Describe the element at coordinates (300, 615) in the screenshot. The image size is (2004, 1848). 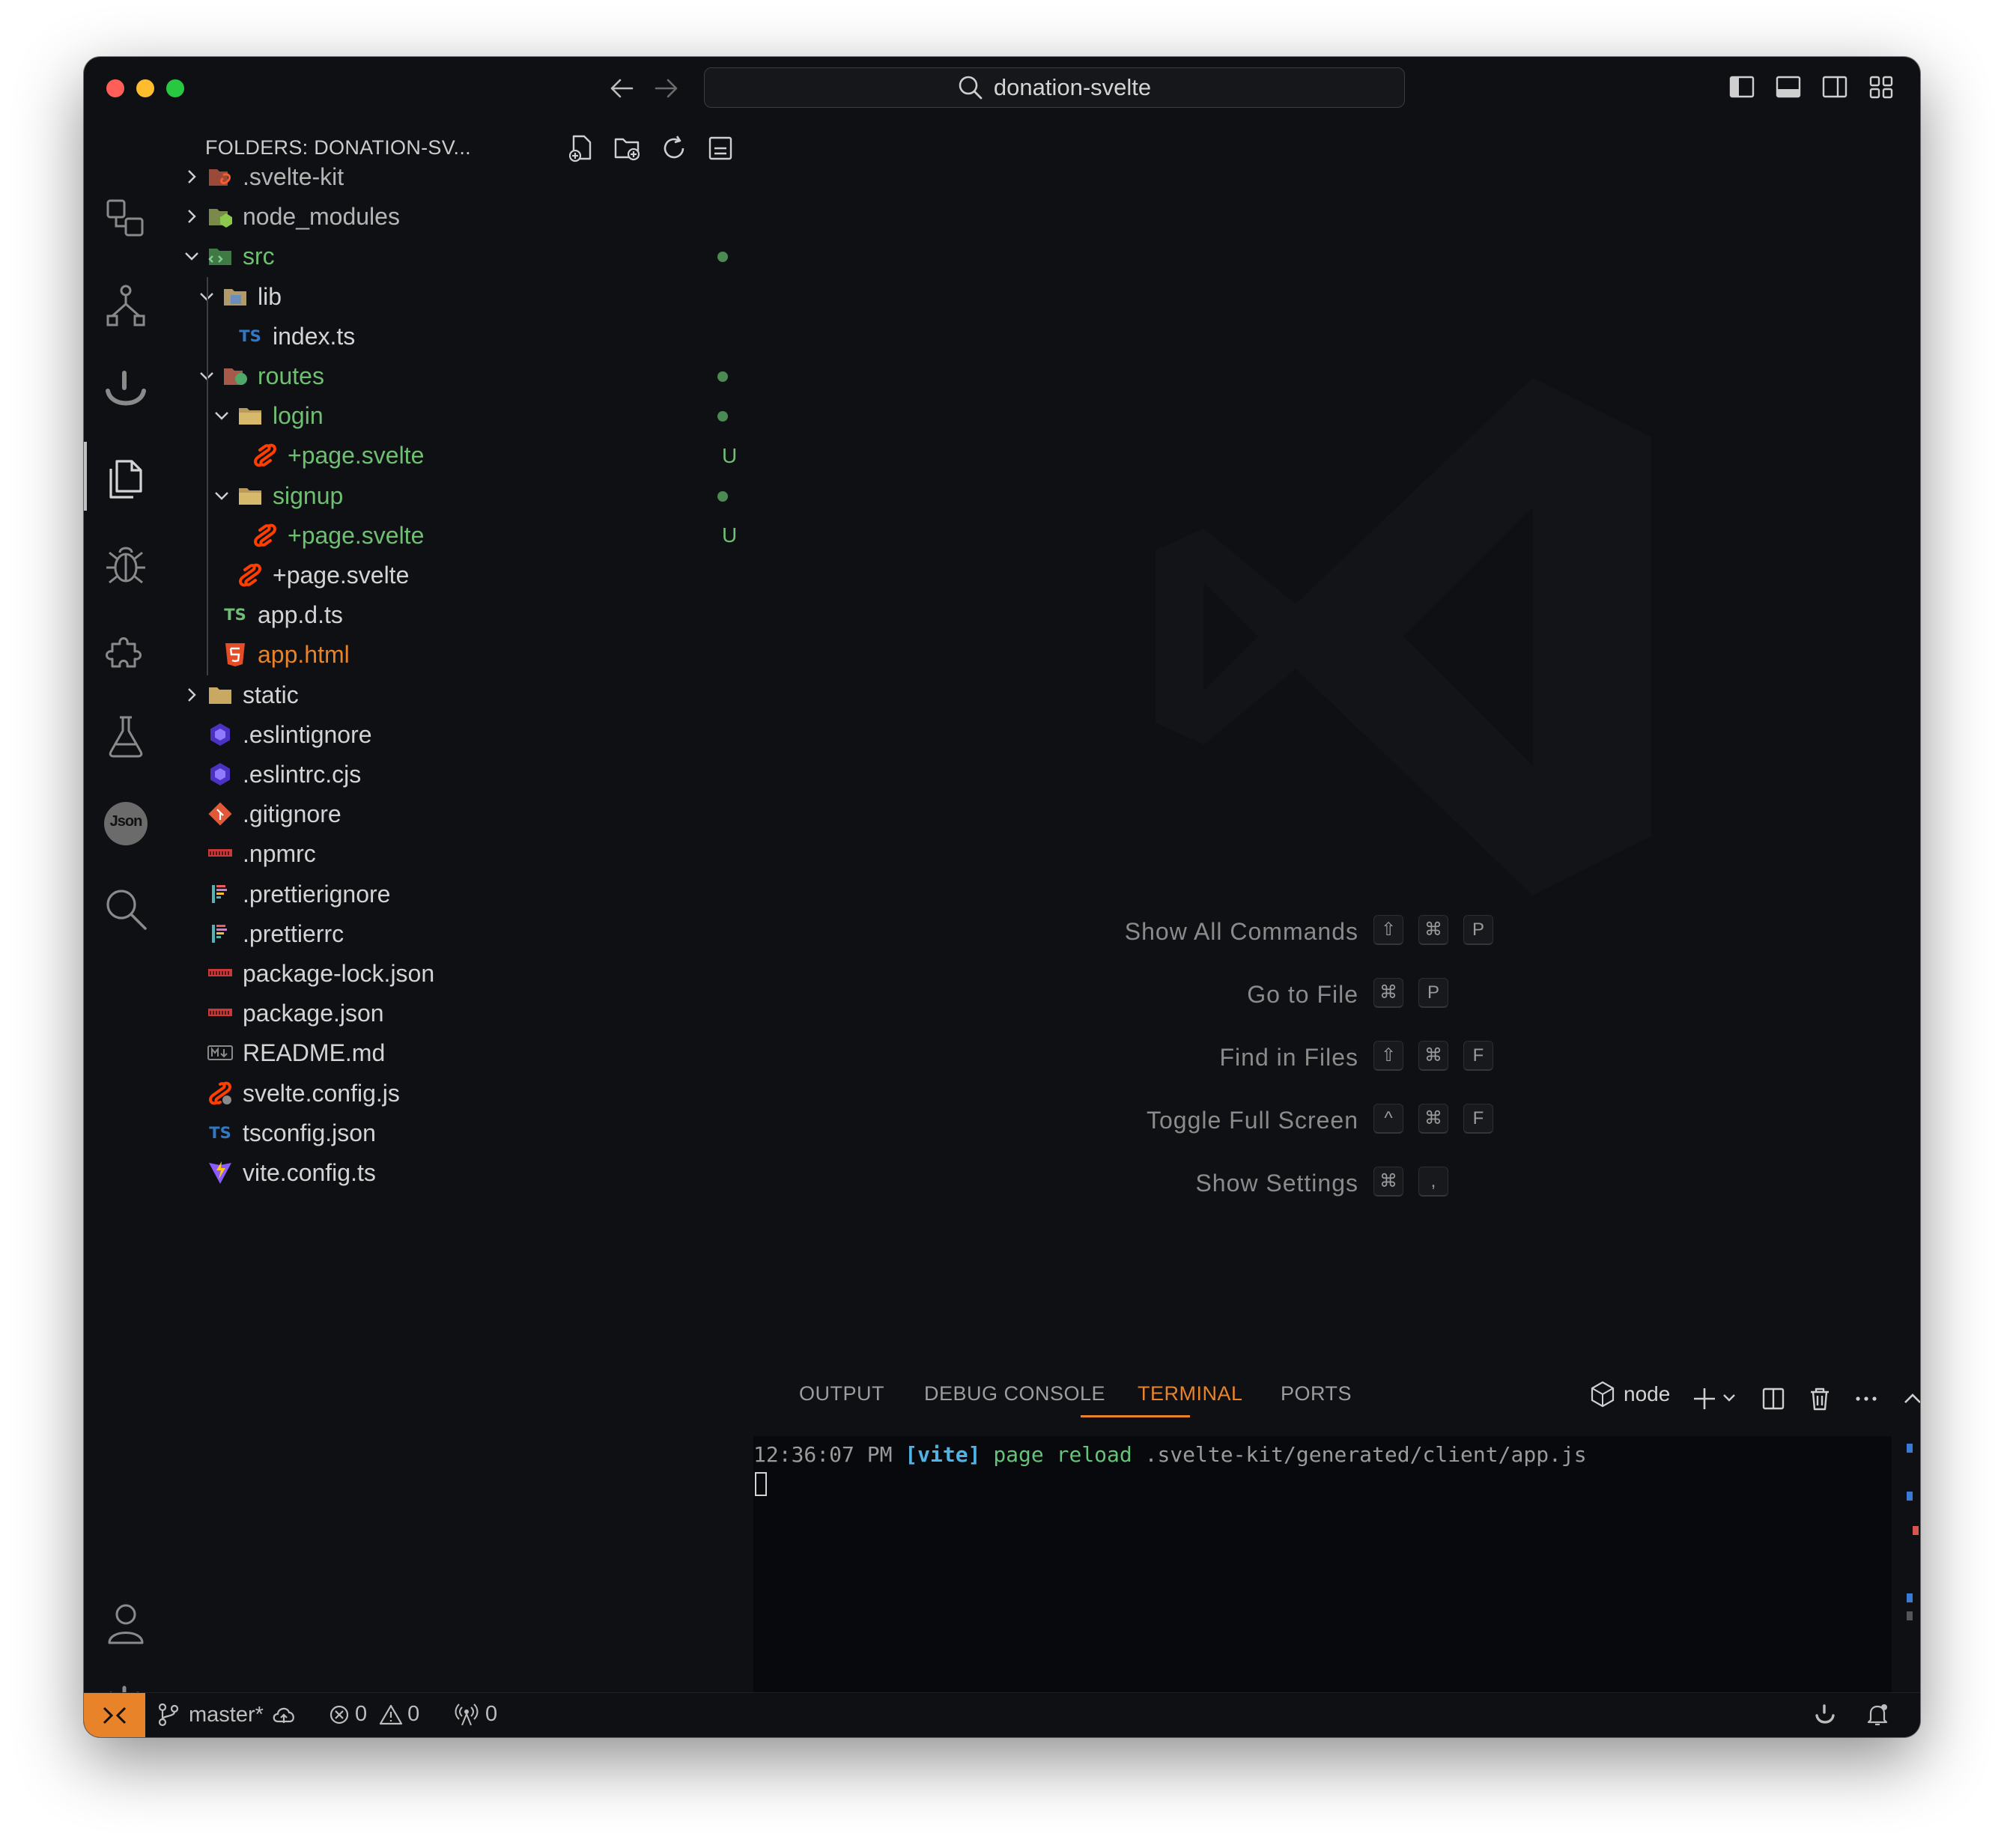
I see `tree-item-label: app.d.ts` at that location.